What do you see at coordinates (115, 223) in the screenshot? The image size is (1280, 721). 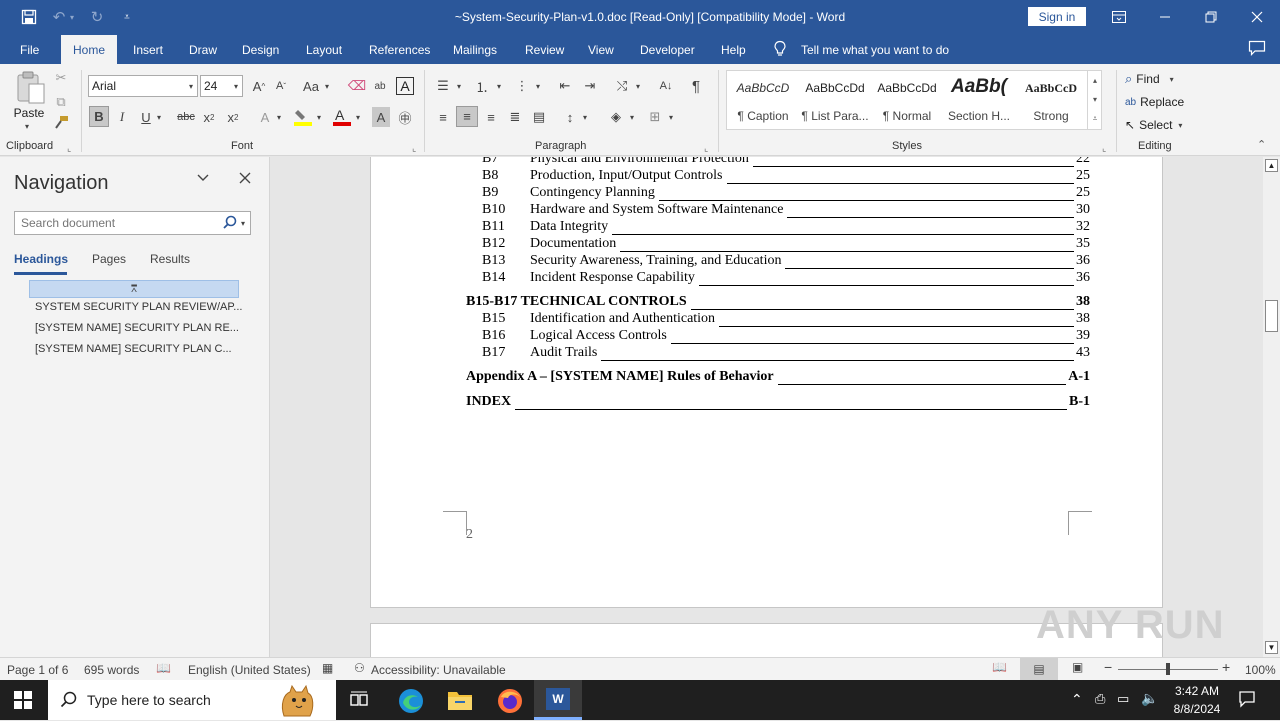 I see `search-input` at bounding box center [115, 223].